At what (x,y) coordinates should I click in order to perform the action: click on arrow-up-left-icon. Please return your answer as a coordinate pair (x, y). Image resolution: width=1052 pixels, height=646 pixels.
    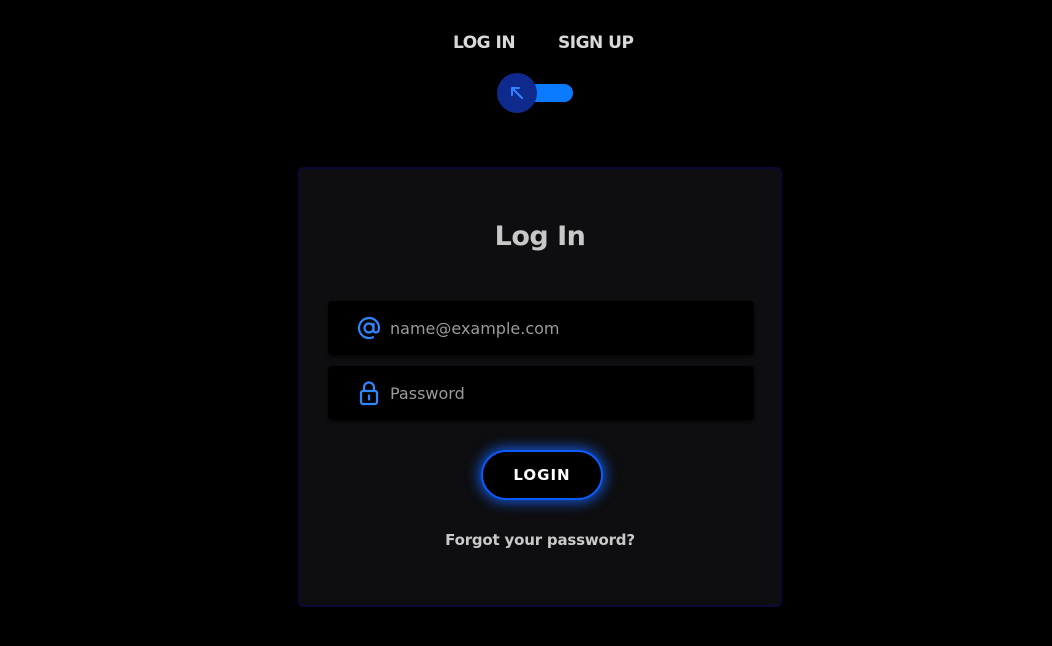
    Looking at the image, I should click on (517, 93).